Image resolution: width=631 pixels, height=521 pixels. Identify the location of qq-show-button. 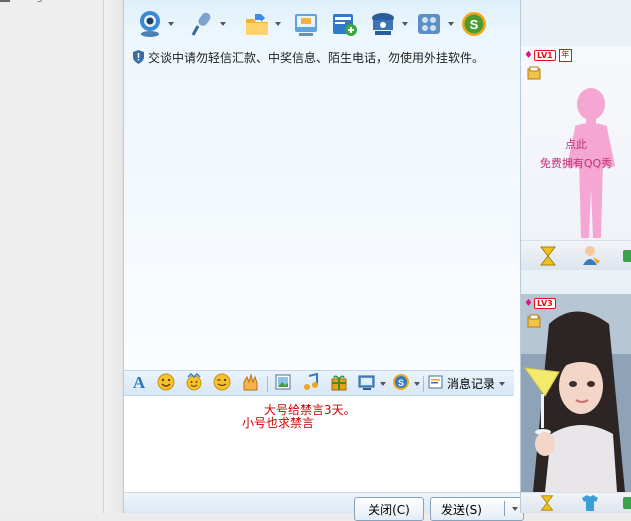
(435, 24).